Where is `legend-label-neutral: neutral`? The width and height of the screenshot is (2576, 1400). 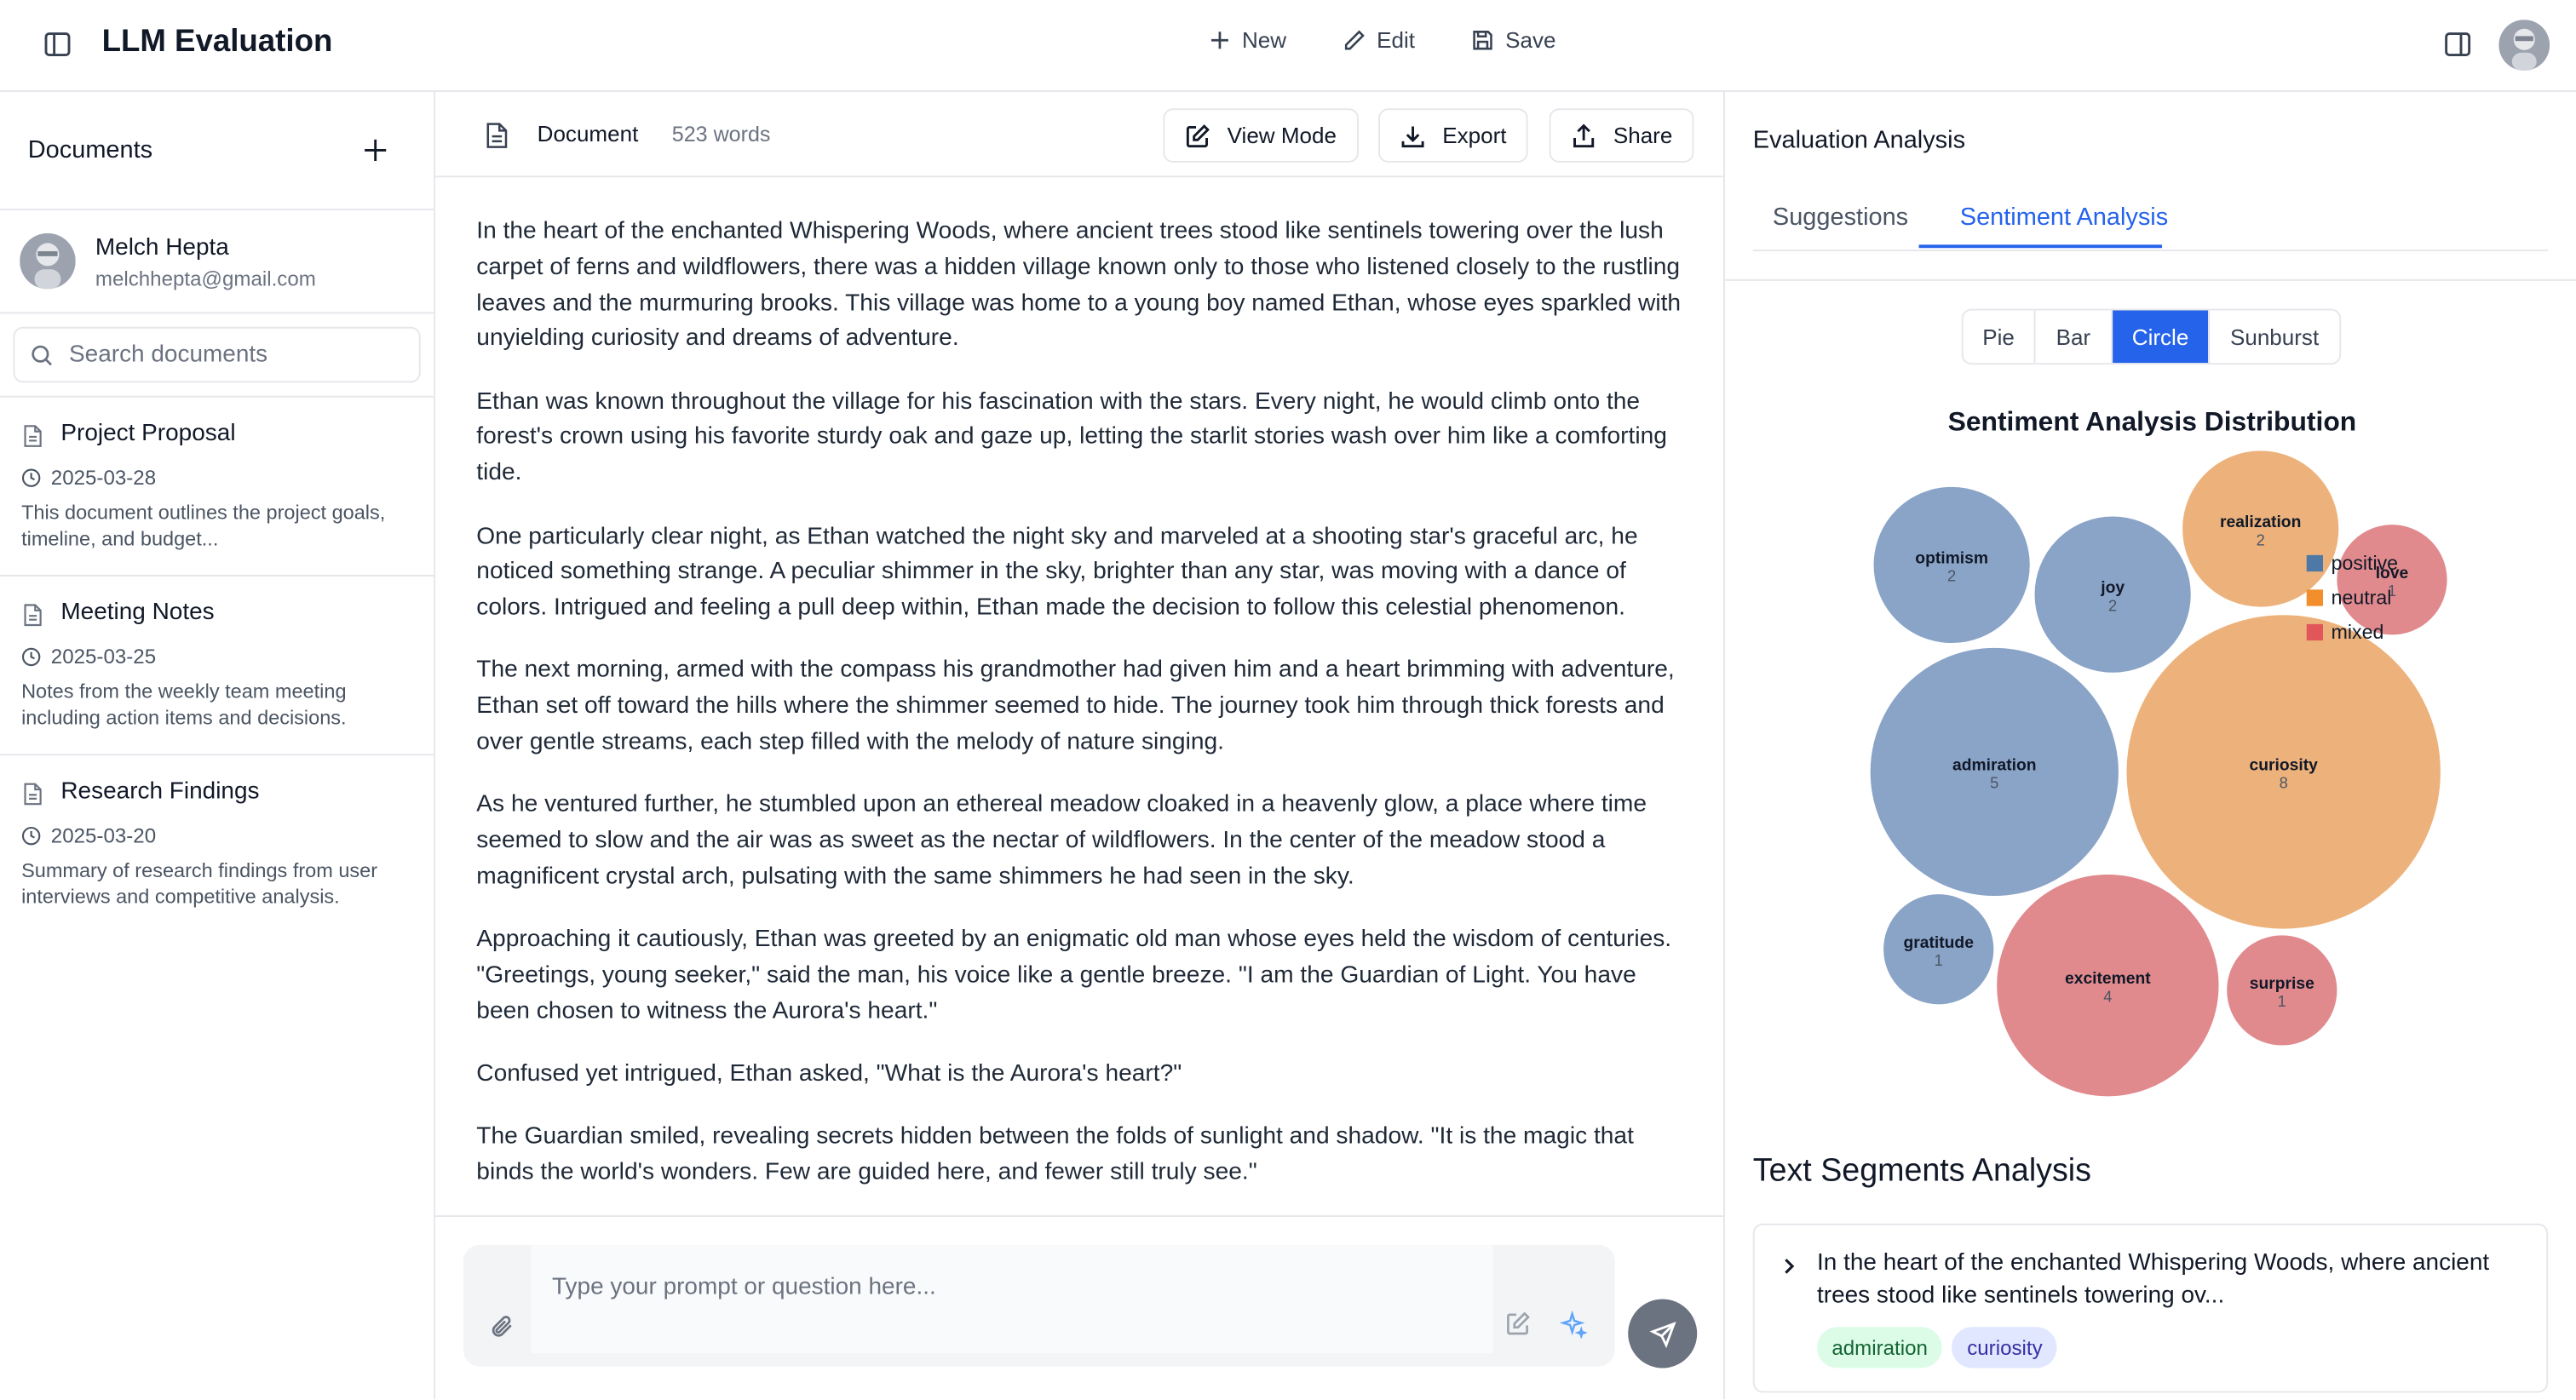 legend-label-neutral: neutral is located at coordinates (2362, 598).